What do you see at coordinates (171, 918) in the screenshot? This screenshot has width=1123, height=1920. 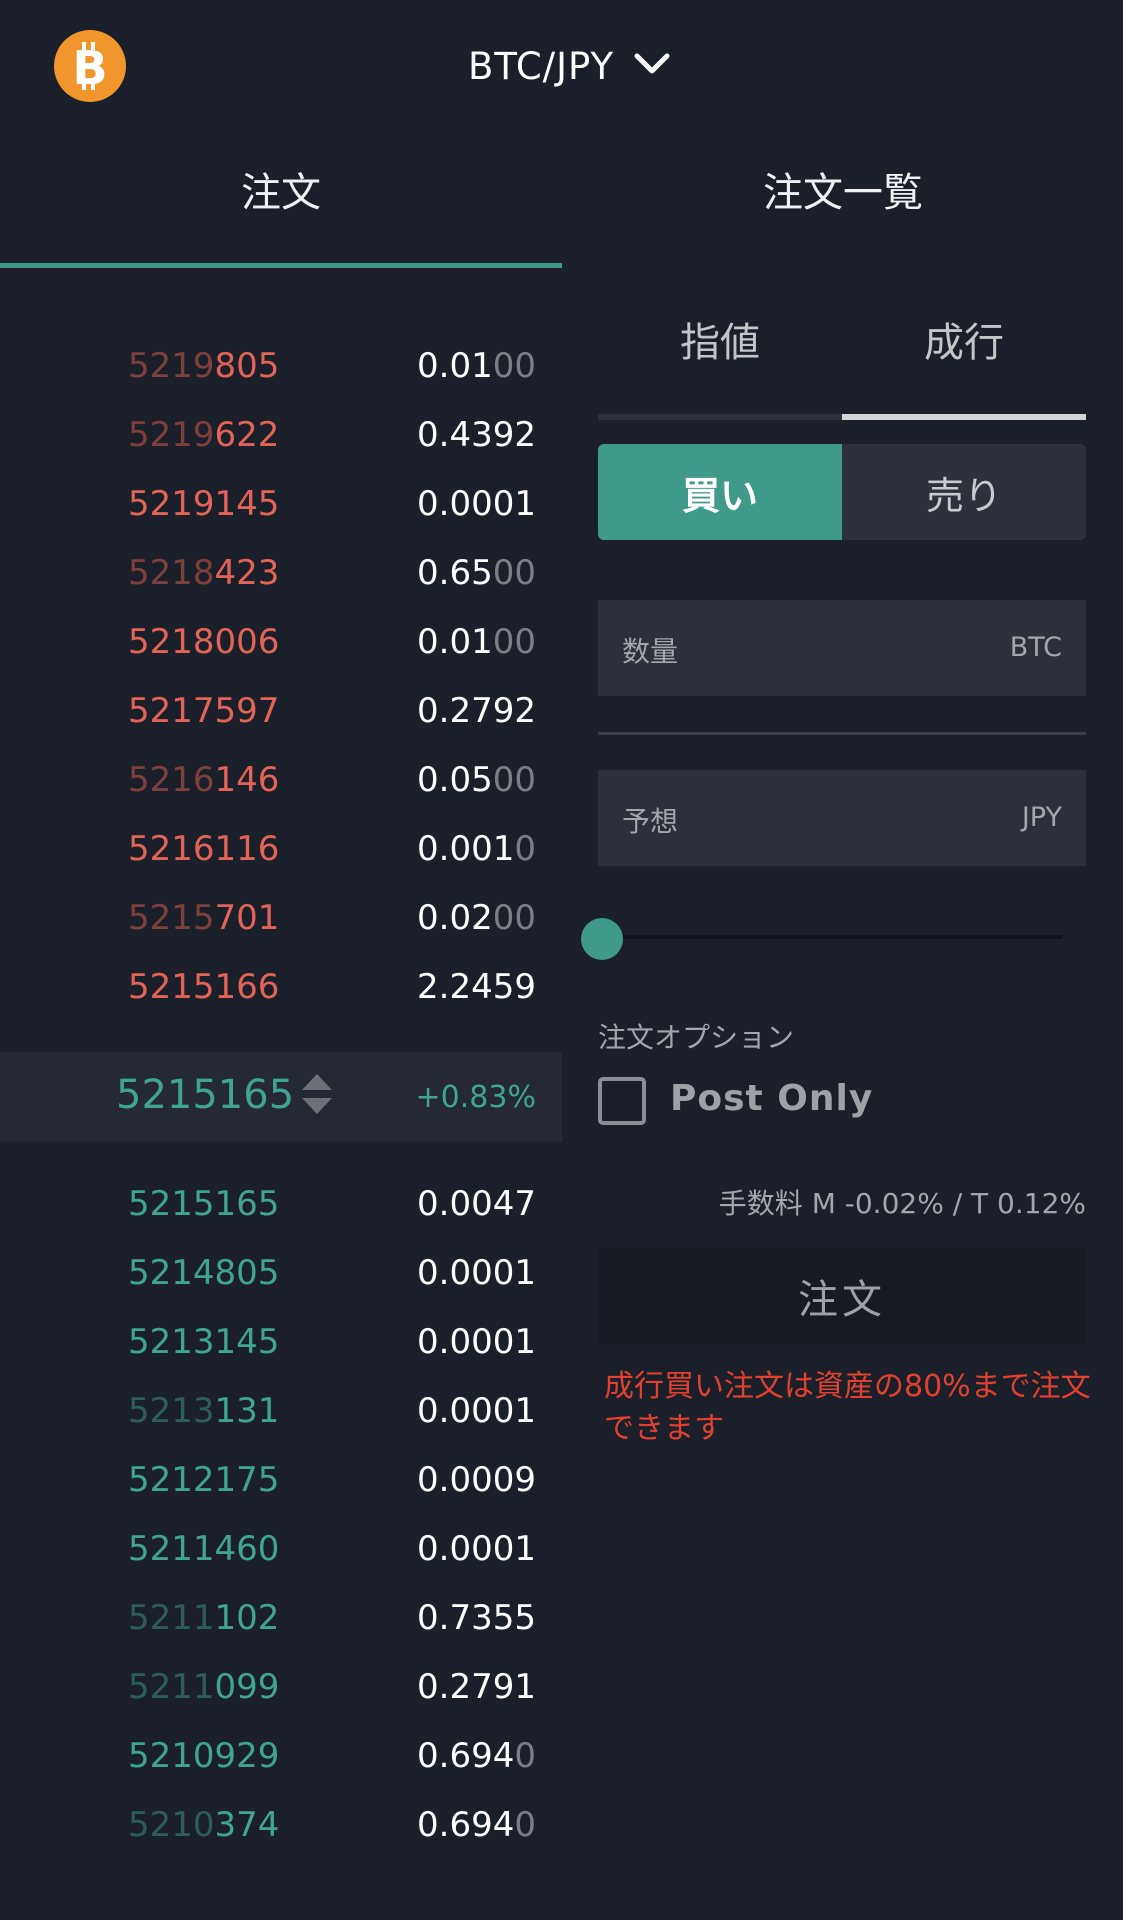 I see `price-prefix: 5215` at bounding box center [171, 918].